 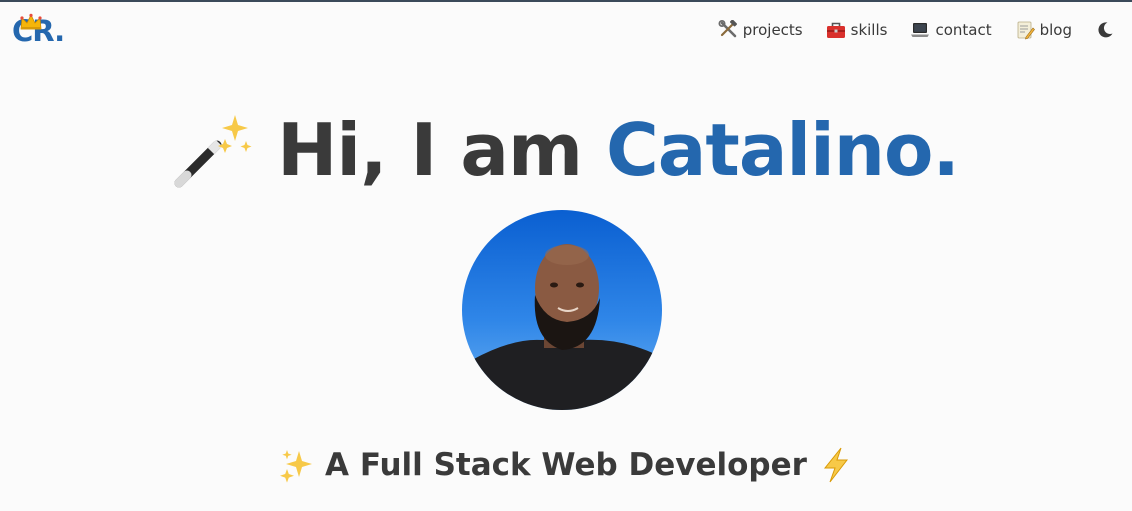 What do you see at coordinates (782, 150) in the screenshot?
I see `hero-name: Catalino.` at bounding box center [782, 150].